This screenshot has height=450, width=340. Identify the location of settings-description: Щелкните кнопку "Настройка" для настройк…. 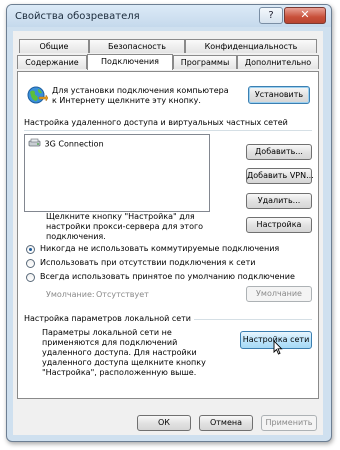
(125, 226).